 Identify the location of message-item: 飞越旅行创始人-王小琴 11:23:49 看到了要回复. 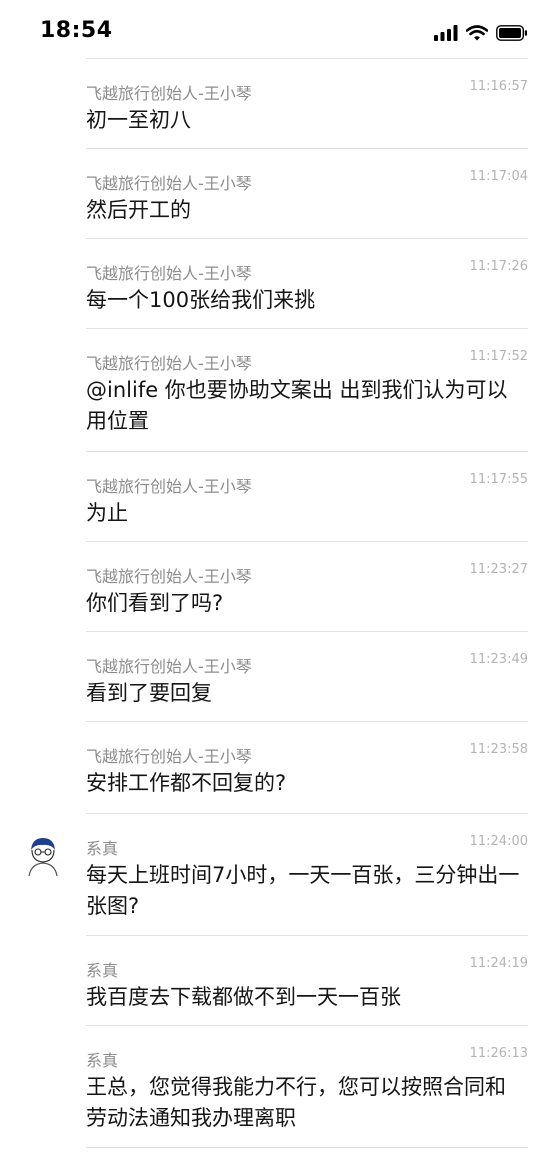
(275, 676).